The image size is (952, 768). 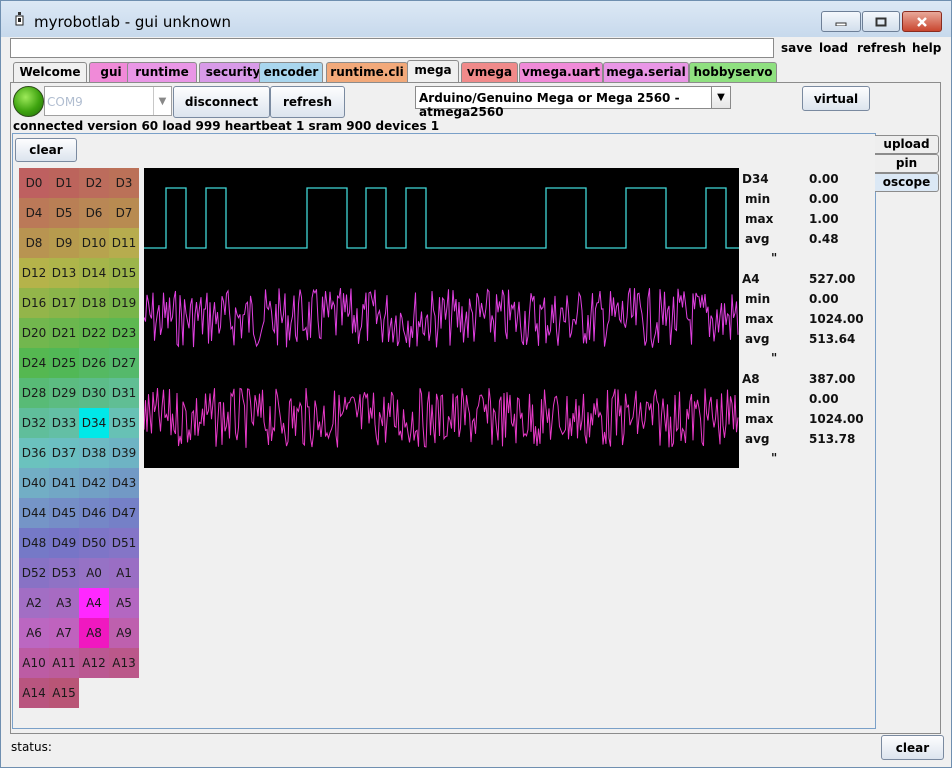 I want to click on pin-d45: D45, so click(x=64, y=513).